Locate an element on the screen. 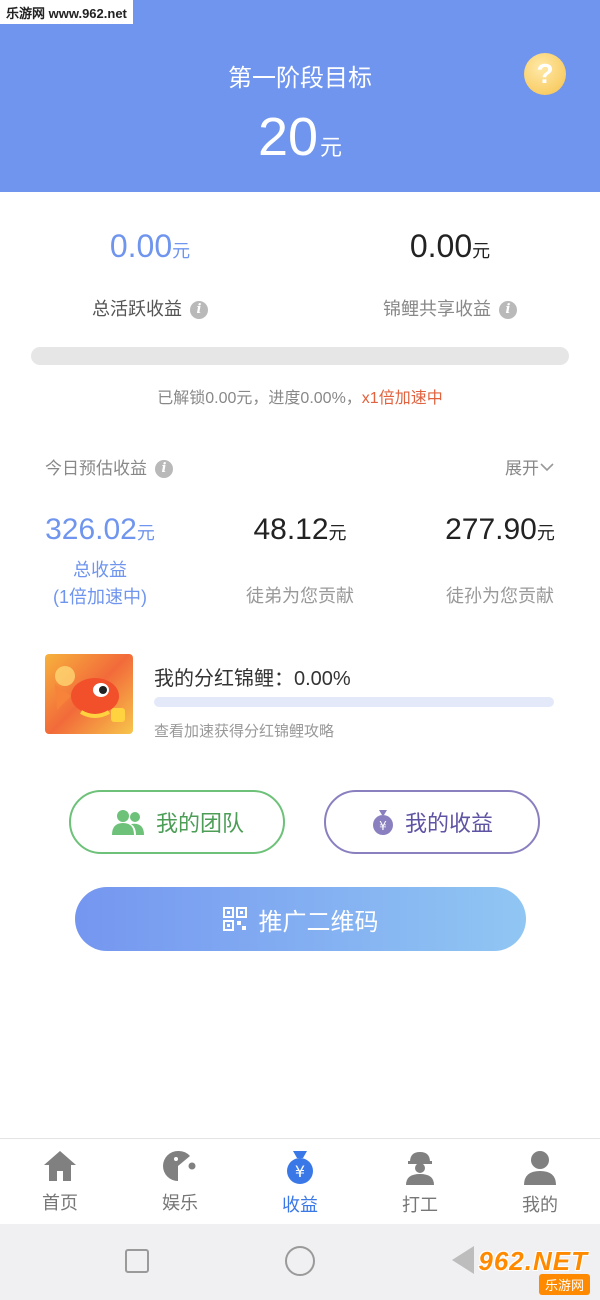 Image resolution: width=600 pixels, height=1300 pixels. stage-goal-title: 第一阶段目标 is located at coordinates (300, 78).